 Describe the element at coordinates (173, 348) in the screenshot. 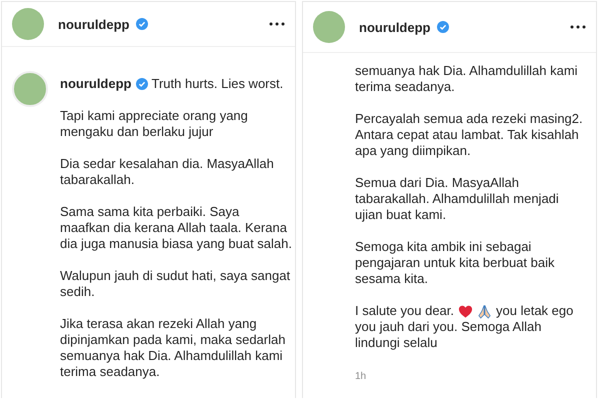

I see `caption-paragraph: Jika terasa akan rezeki Allah yang dipinjamkan pada kami, maka sedarlah semuanya hak Dia. Alhamdulillah kami terima seadanya.` at that location.